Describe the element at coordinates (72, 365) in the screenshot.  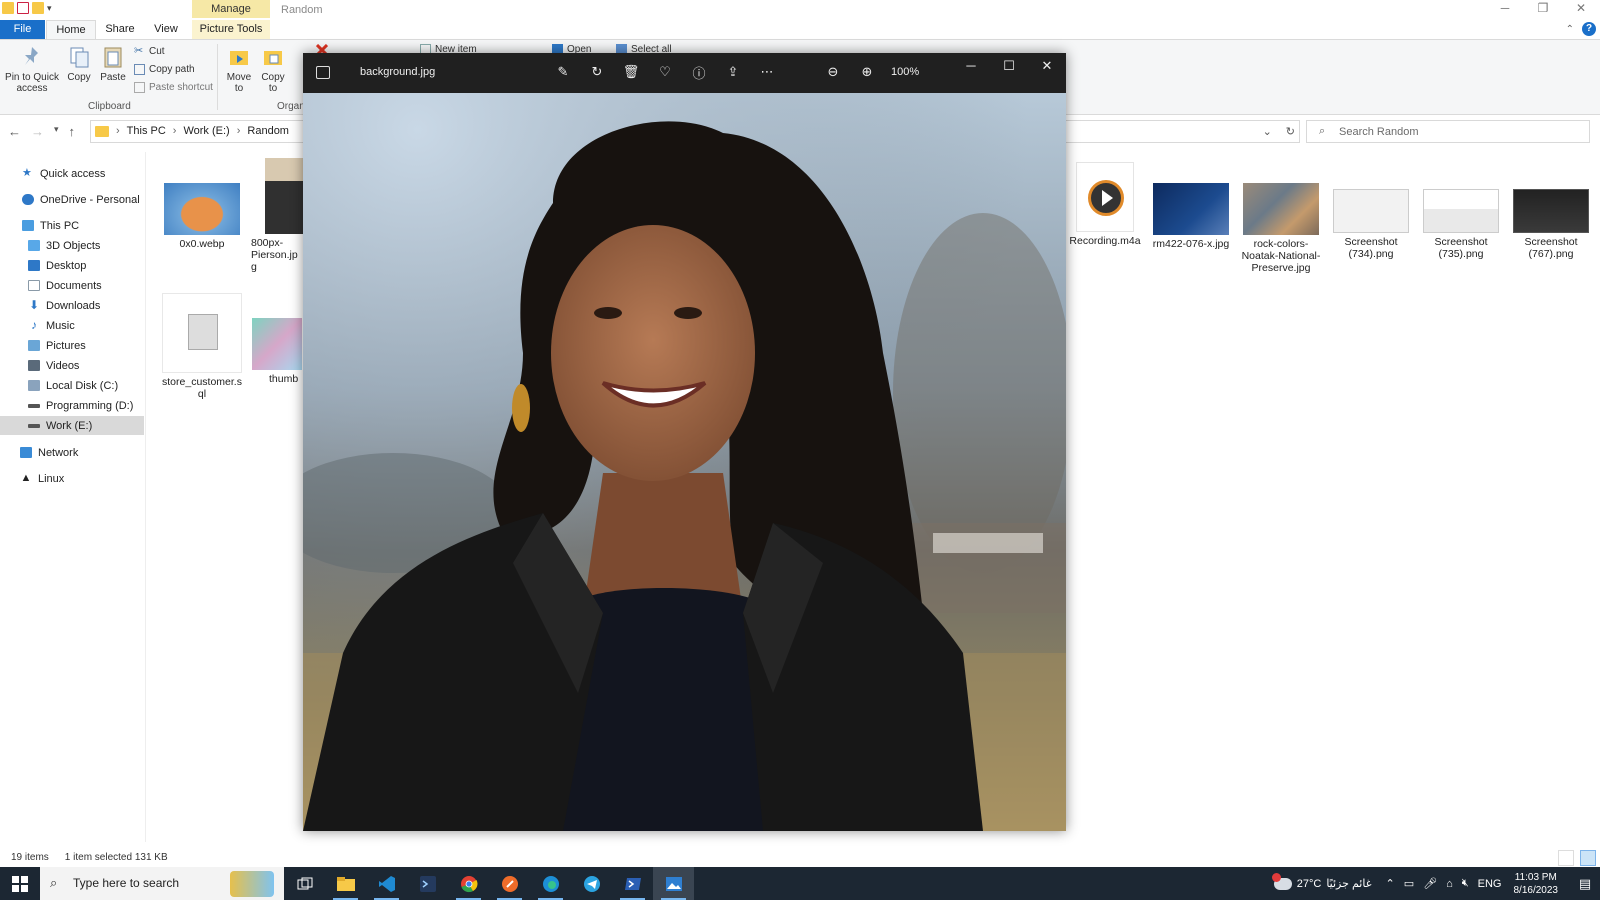
I see `nav-item-videos: Videos` at that location.